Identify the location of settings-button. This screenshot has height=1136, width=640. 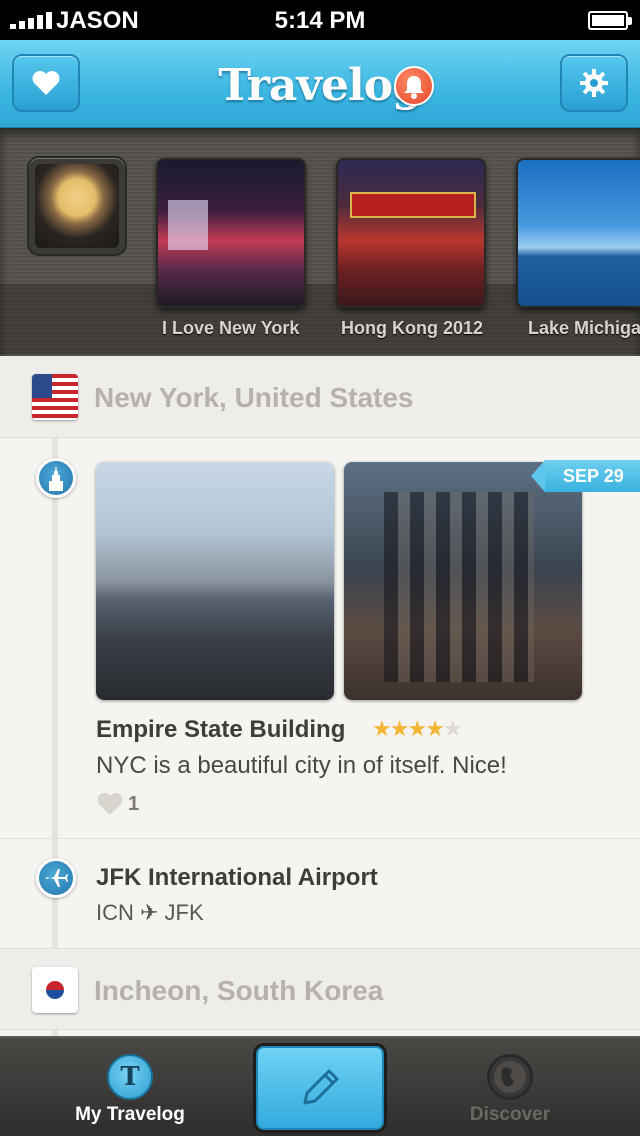
(594, 83).